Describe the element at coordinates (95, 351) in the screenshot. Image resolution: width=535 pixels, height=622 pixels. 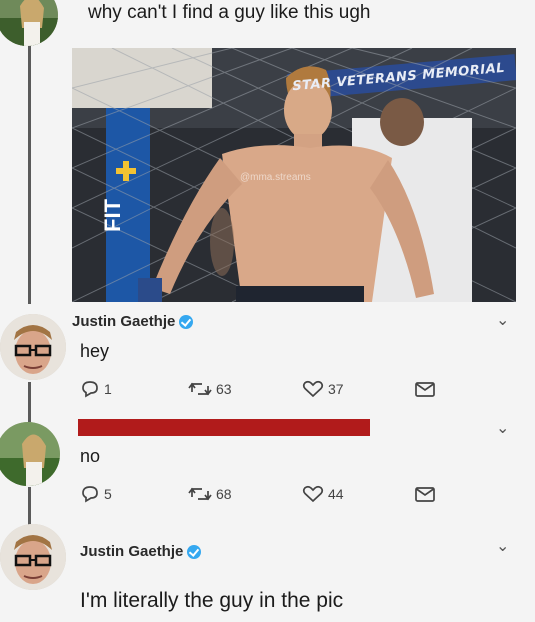
I see `tweet-text: hey` at that location.